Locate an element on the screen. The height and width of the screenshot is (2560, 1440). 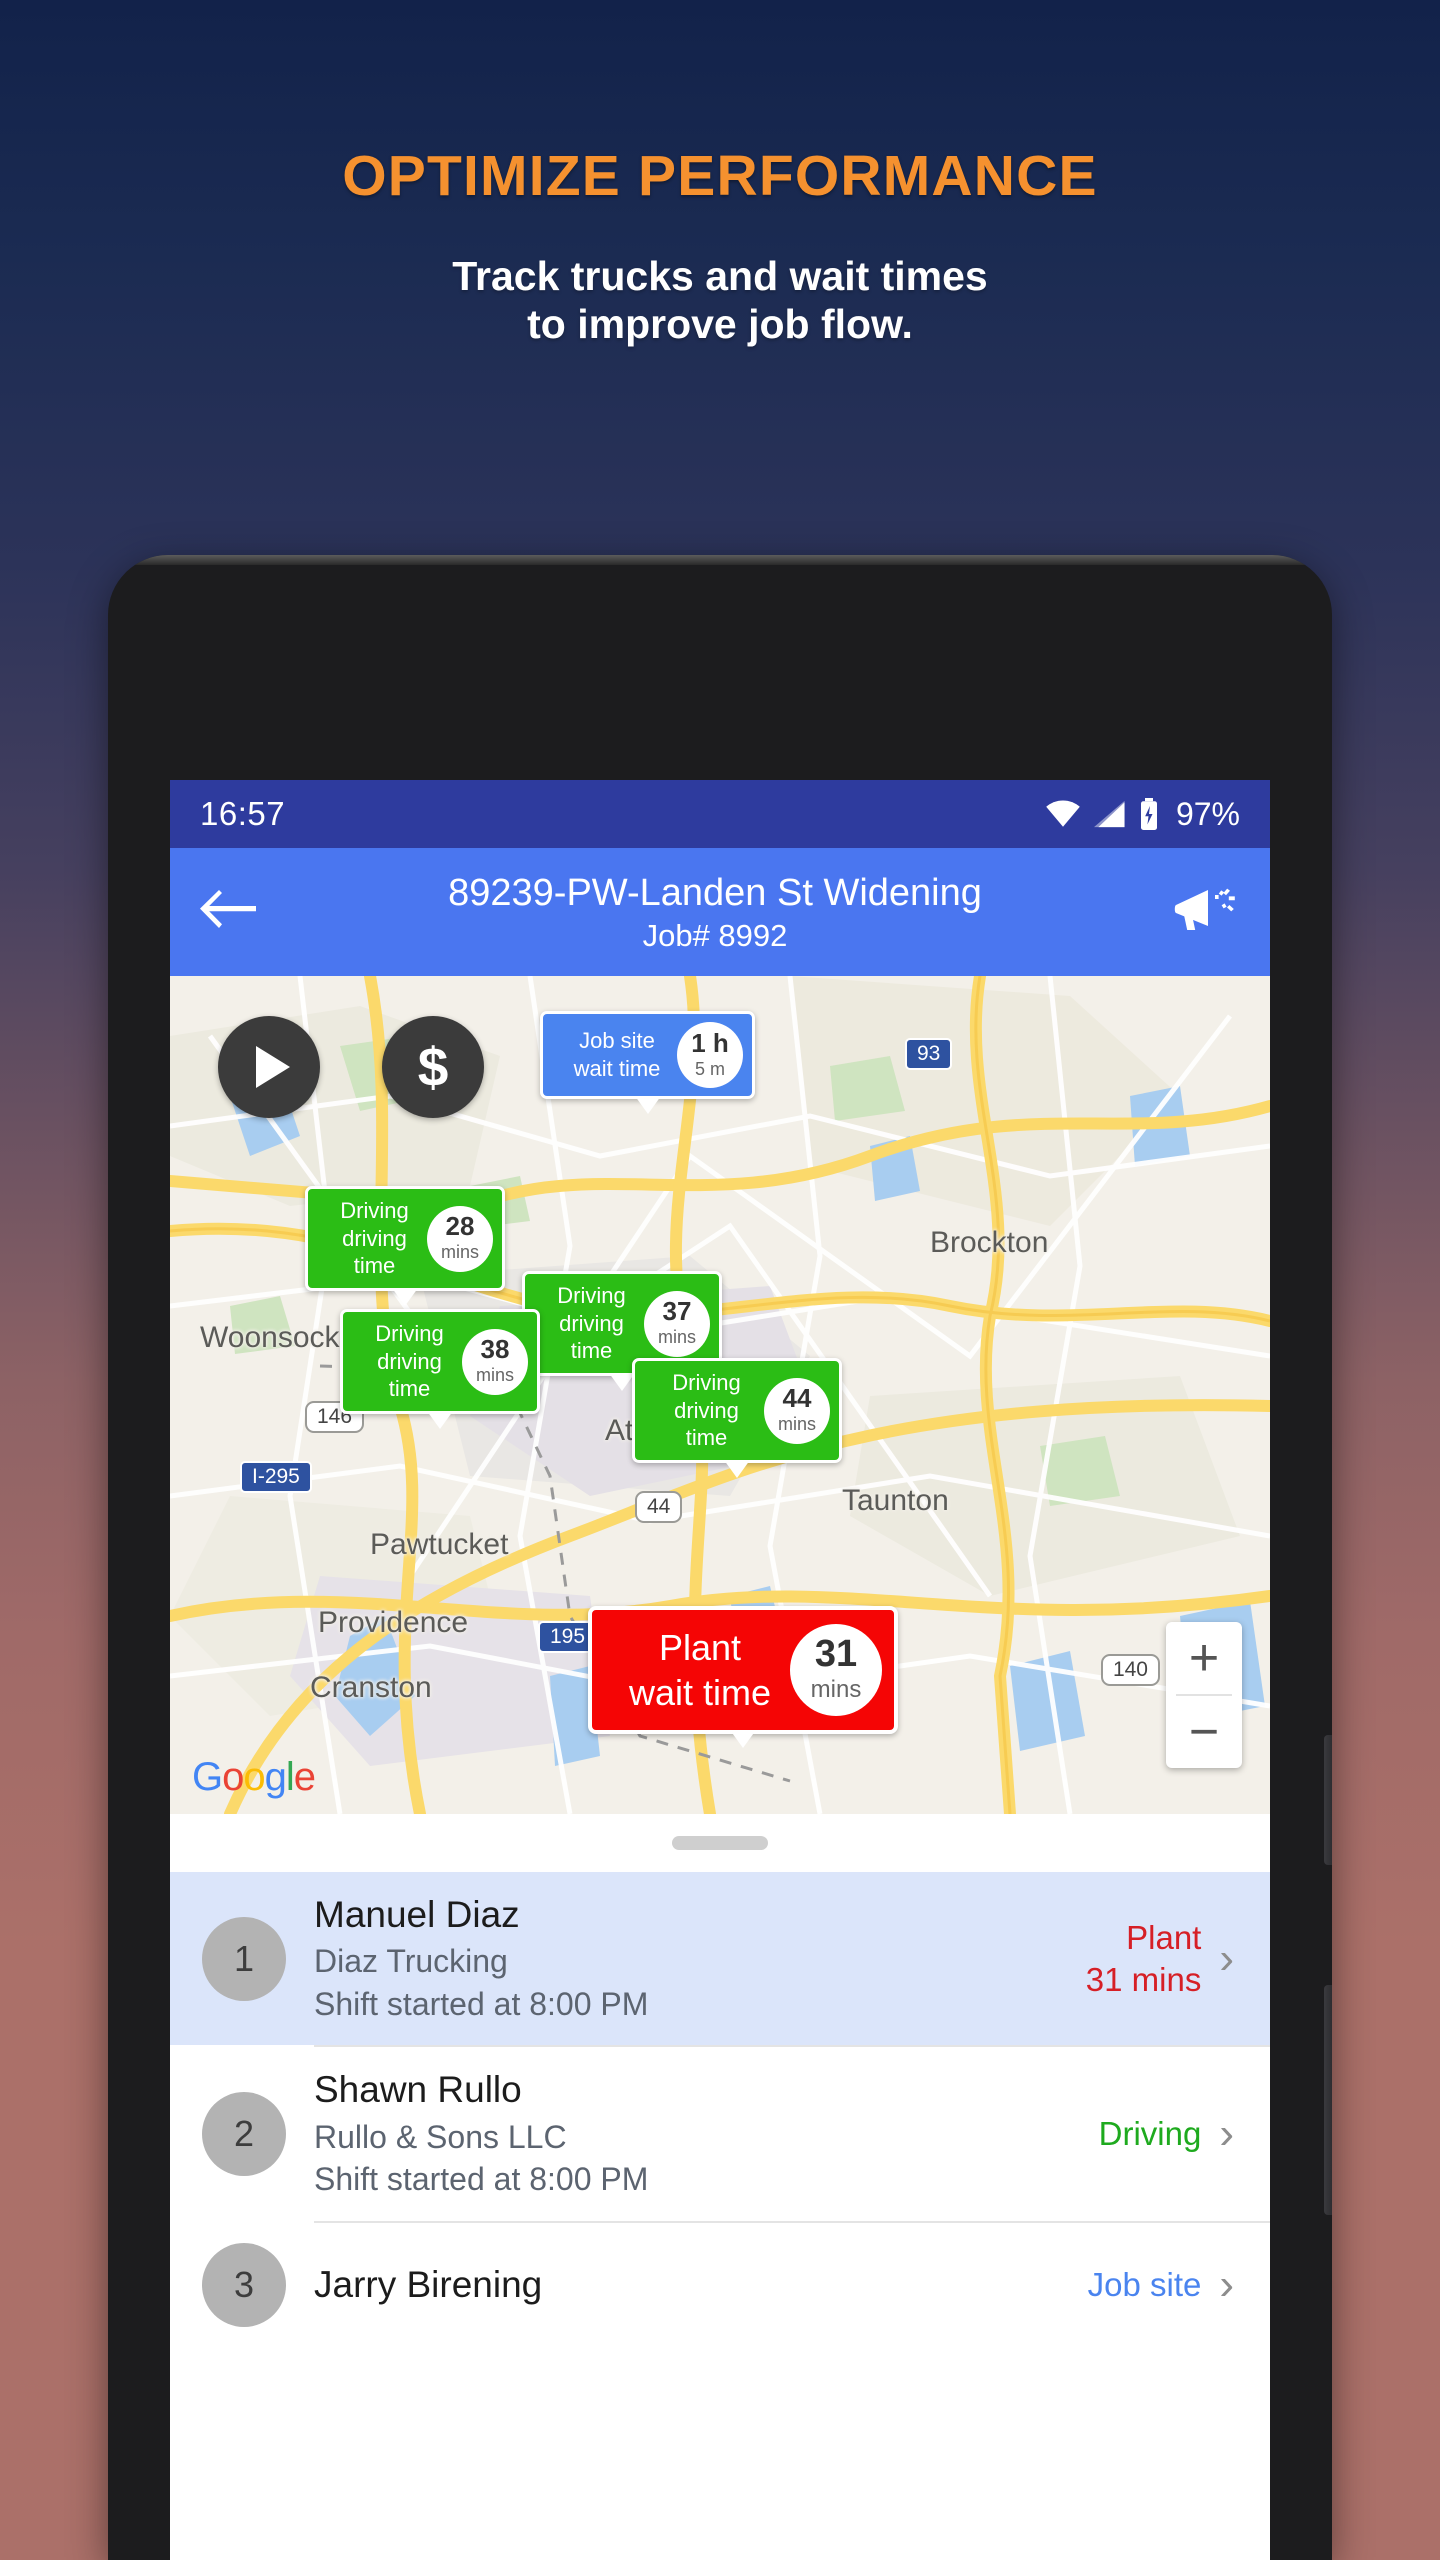
row-status-group: Job site is located at coordinates (1145, 2285).